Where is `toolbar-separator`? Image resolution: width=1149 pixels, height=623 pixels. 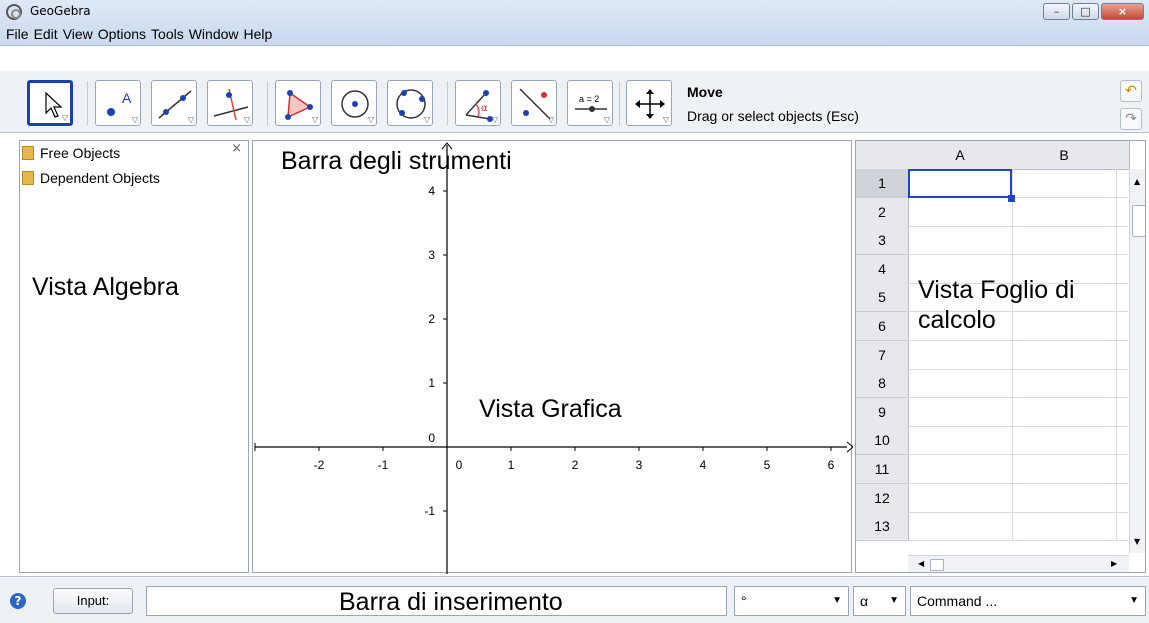 toolbar-separator is located at coordinates (267, 103).